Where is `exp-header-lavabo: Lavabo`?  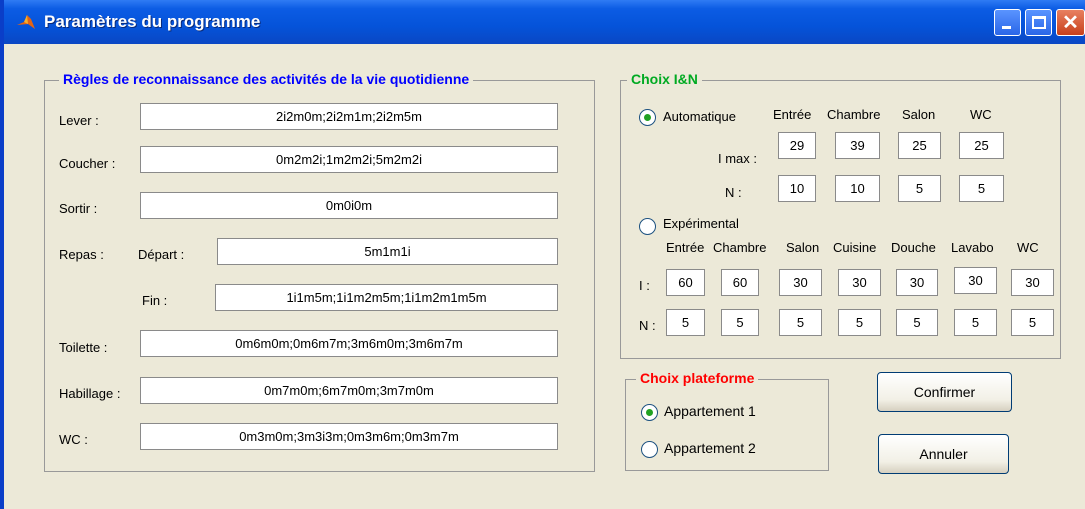
exp-header-lavabo: Lavabo is located at coordinates (972, 247).